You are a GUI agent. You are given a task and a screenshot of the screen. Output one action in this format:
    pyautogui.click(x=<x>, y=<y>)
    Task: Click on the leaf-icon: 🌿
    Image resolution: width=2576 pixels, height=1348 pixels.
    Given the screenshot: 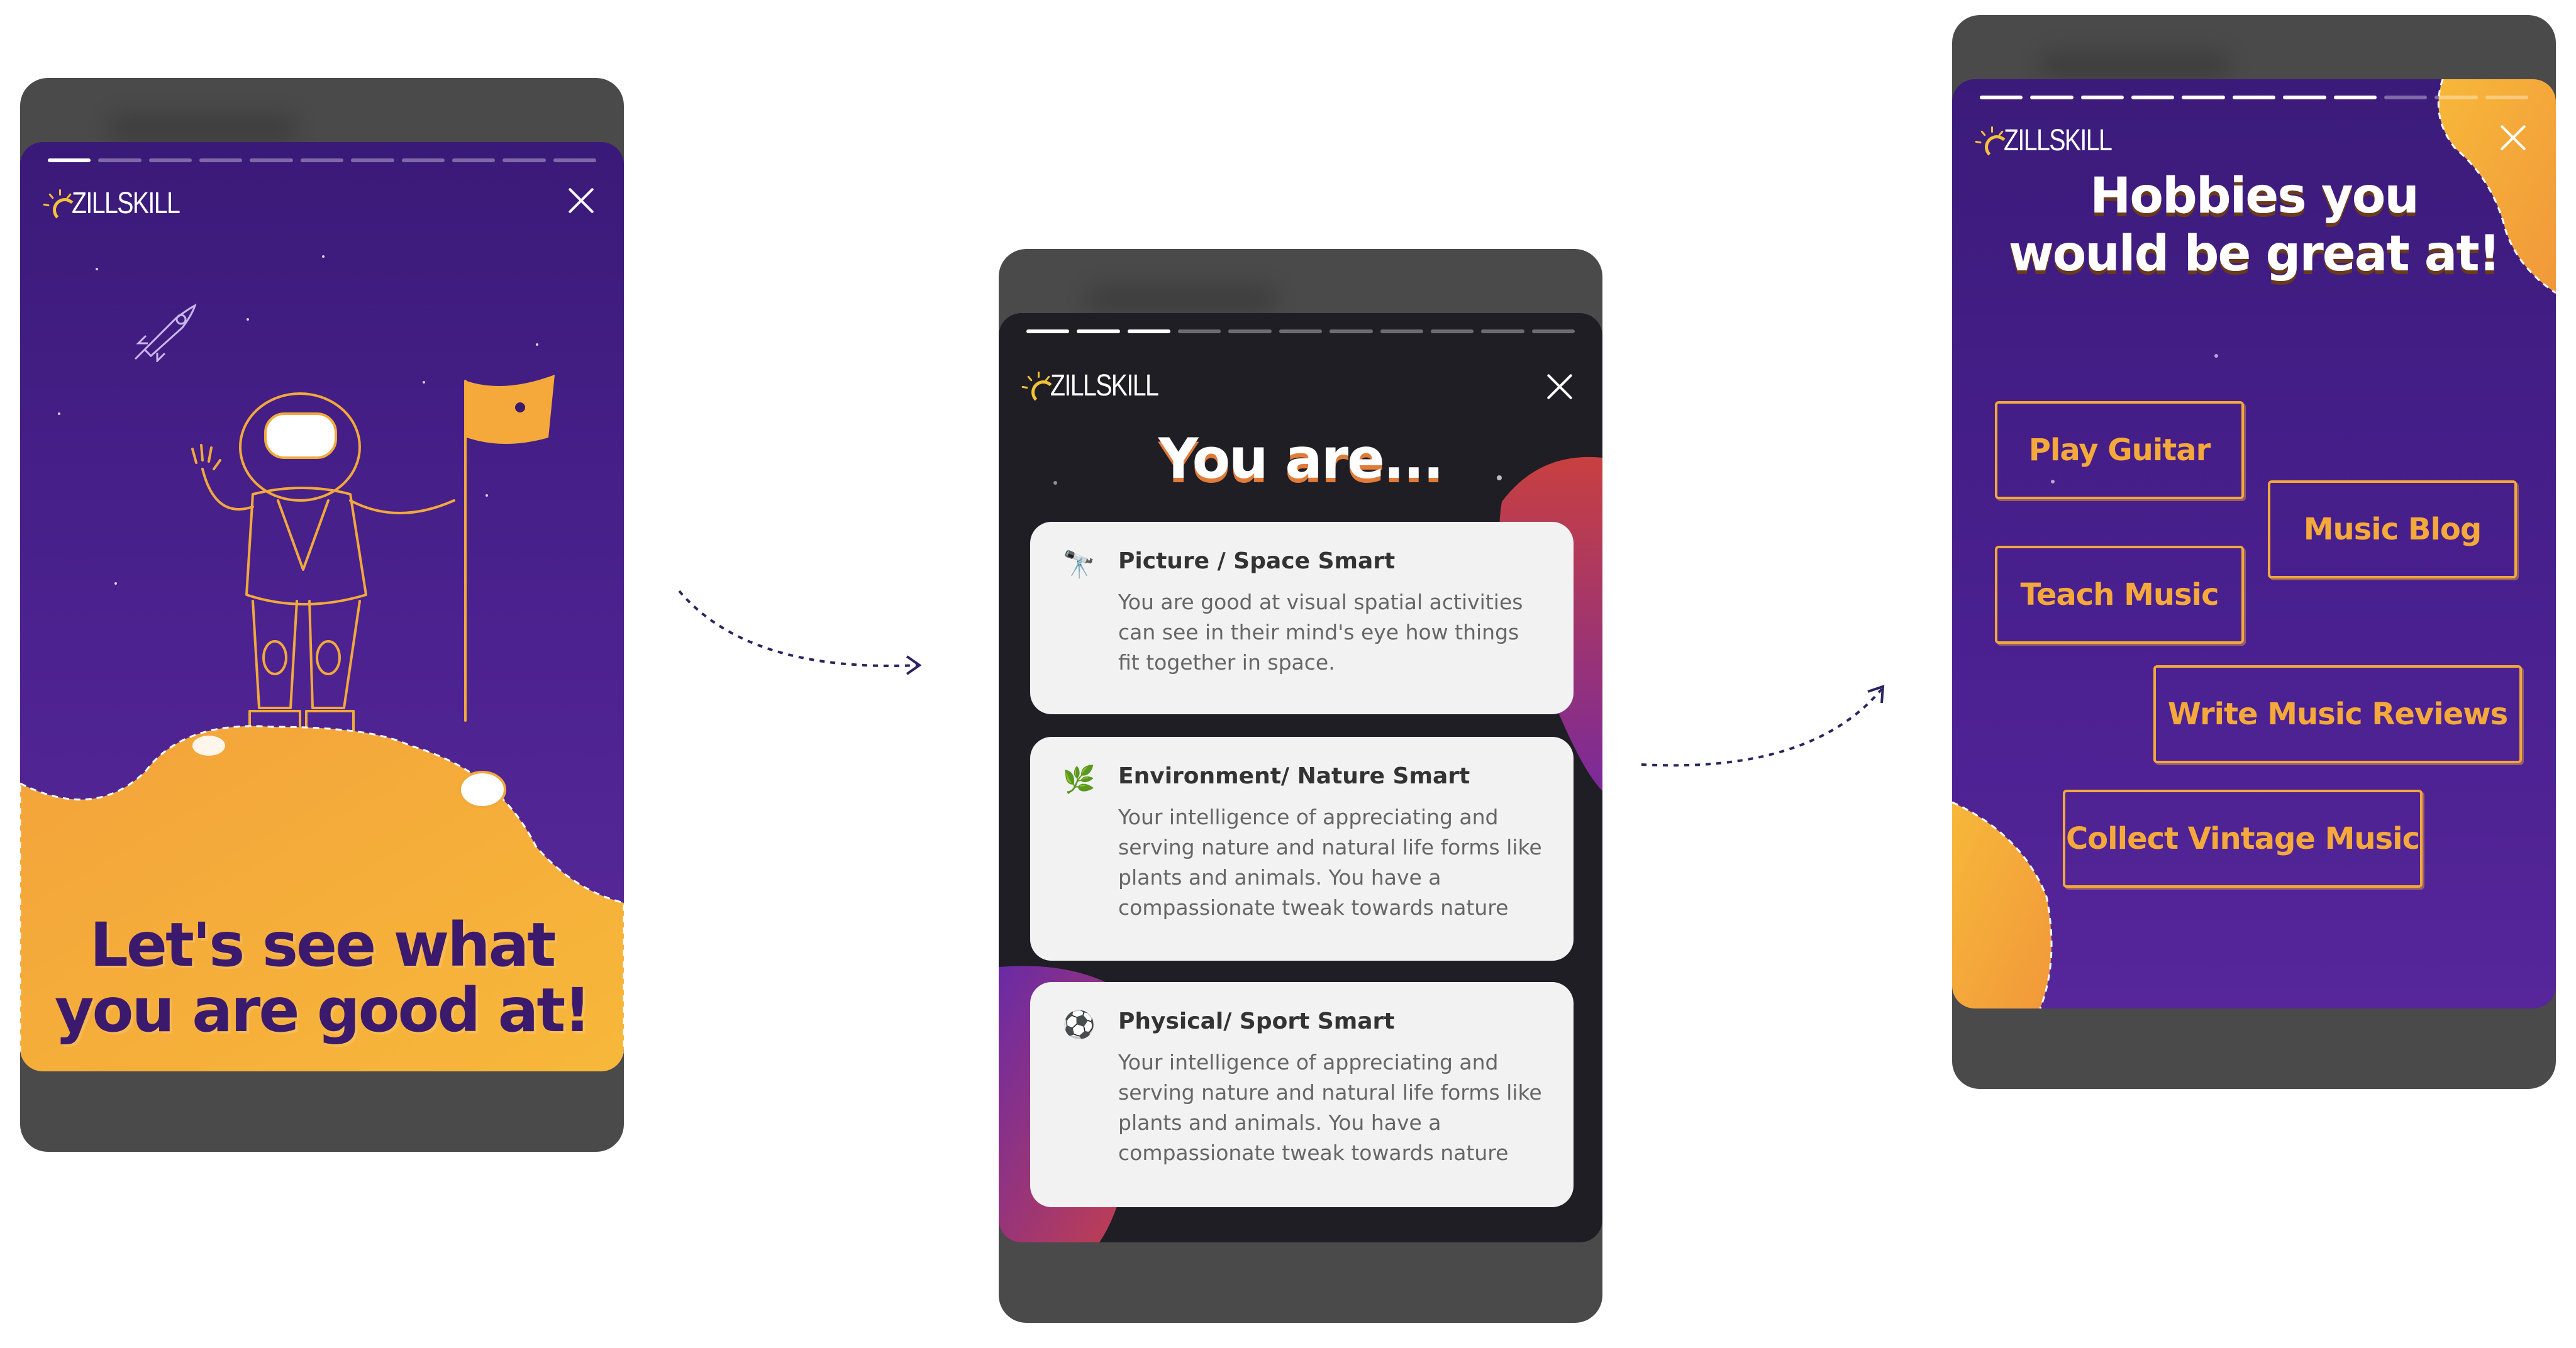 What is the action you would take?
    pyautogui.click(x=1079, y=779)
    